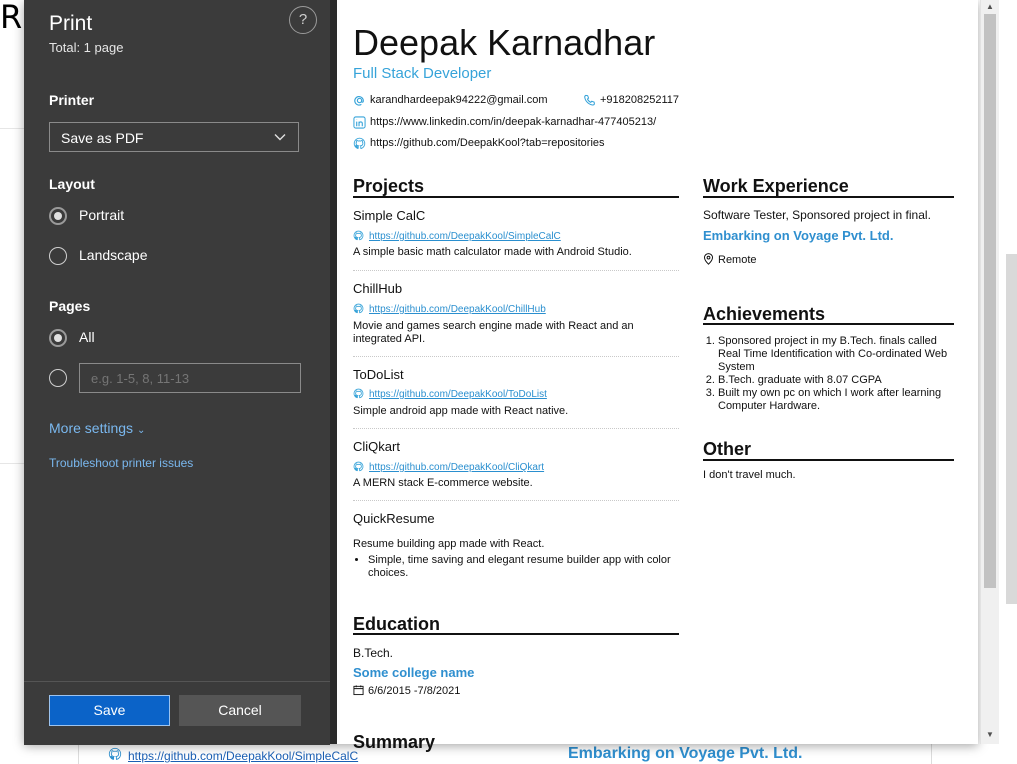 The height and width of the screenshot is (764, 1017). I want to click on other-text: I don't travel much., so click(749, 475).